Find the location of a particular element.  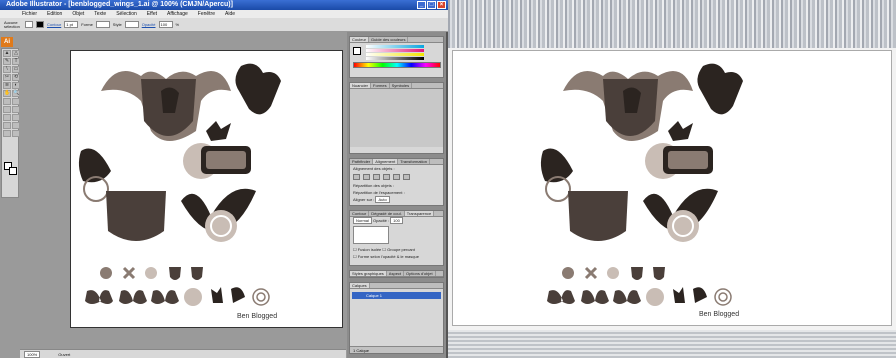

shape-select is located at coordinates (102, 24).